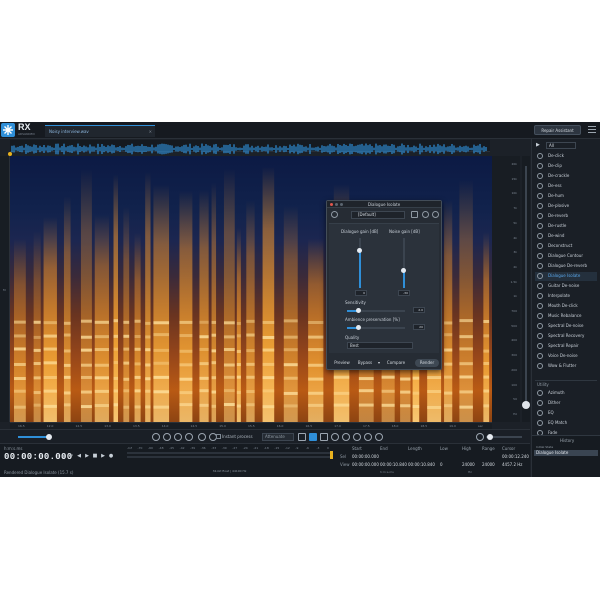  I want to click on loop-icon: ↻, so click(71, 456).